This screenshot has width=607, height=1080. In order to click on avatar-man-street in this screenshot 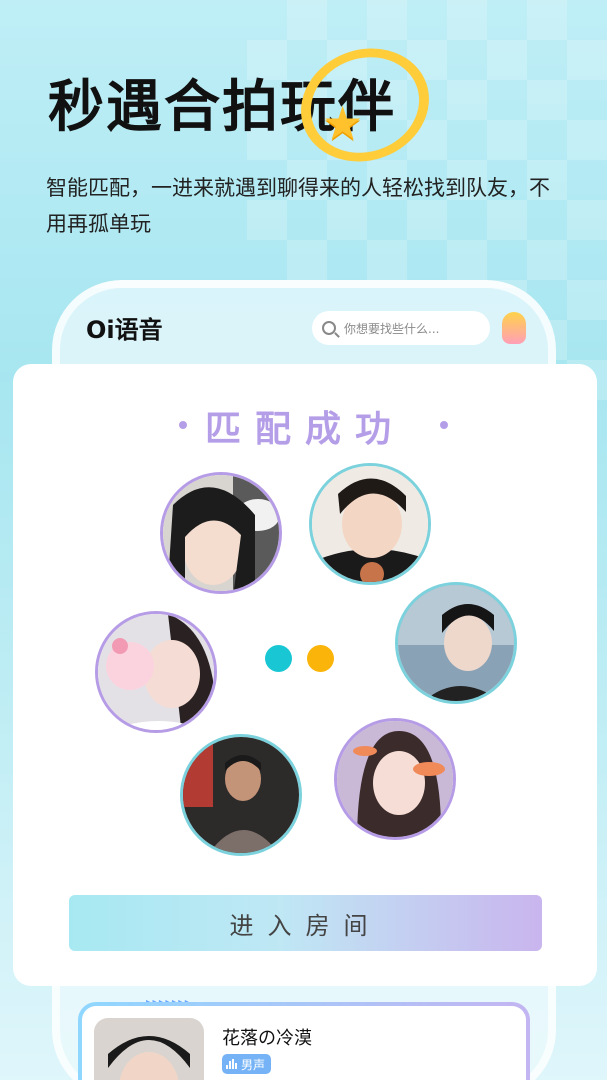, I will do `click(241, 795)`.